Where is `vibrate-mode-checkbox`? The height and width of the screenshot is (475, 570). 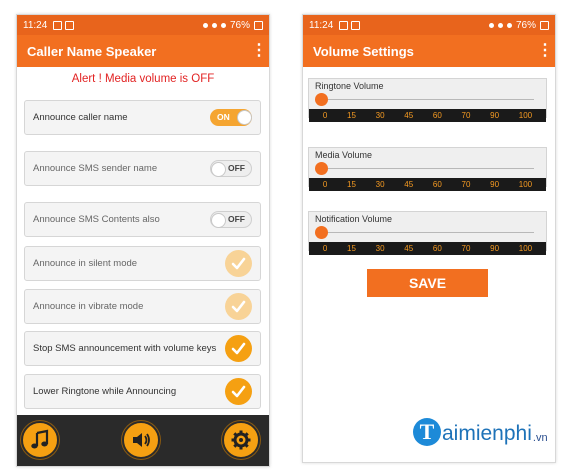 vibrate-mode-checkbox is located at coordinates (238, 306).